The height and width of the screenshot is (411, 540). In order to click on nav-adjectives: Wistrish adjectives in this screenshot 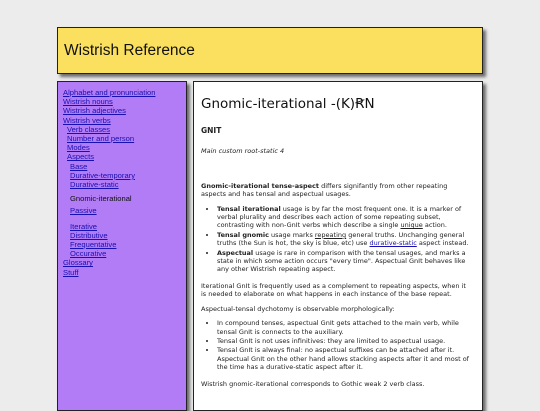, I will do `click(124, 110)`.